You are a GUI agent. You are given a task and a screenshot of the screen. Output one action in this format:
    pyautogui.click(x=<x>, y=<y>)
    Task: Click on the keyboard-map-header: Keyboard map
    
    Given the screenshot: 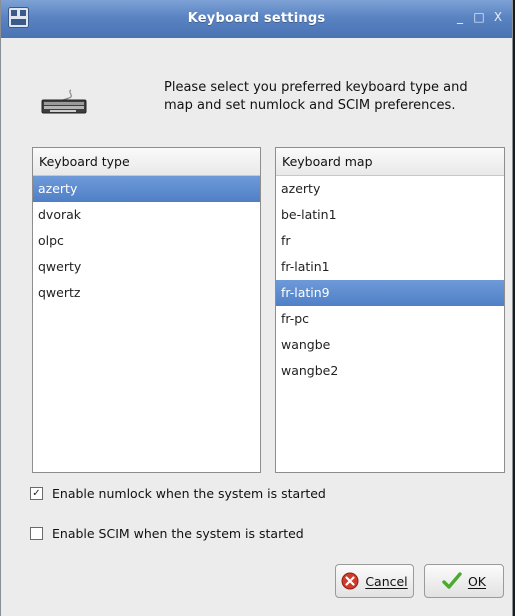 What is the action you would take?
    pyautogui.click(x=390, y=162)
    